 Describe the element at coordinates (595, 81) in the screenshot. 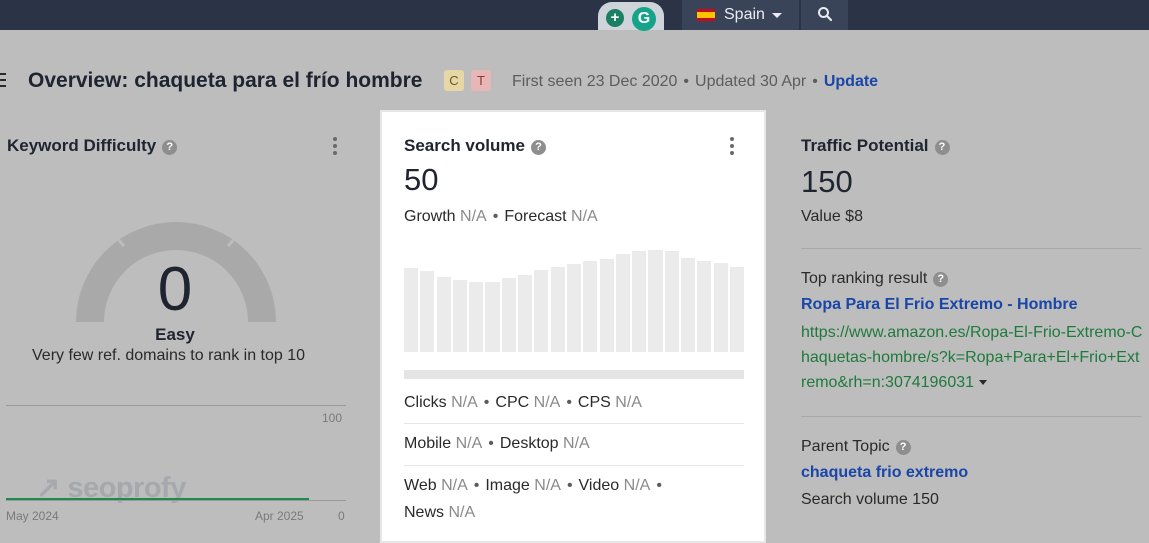

I see `first-seen-text: First seen 23 Dec 2020` at that location.